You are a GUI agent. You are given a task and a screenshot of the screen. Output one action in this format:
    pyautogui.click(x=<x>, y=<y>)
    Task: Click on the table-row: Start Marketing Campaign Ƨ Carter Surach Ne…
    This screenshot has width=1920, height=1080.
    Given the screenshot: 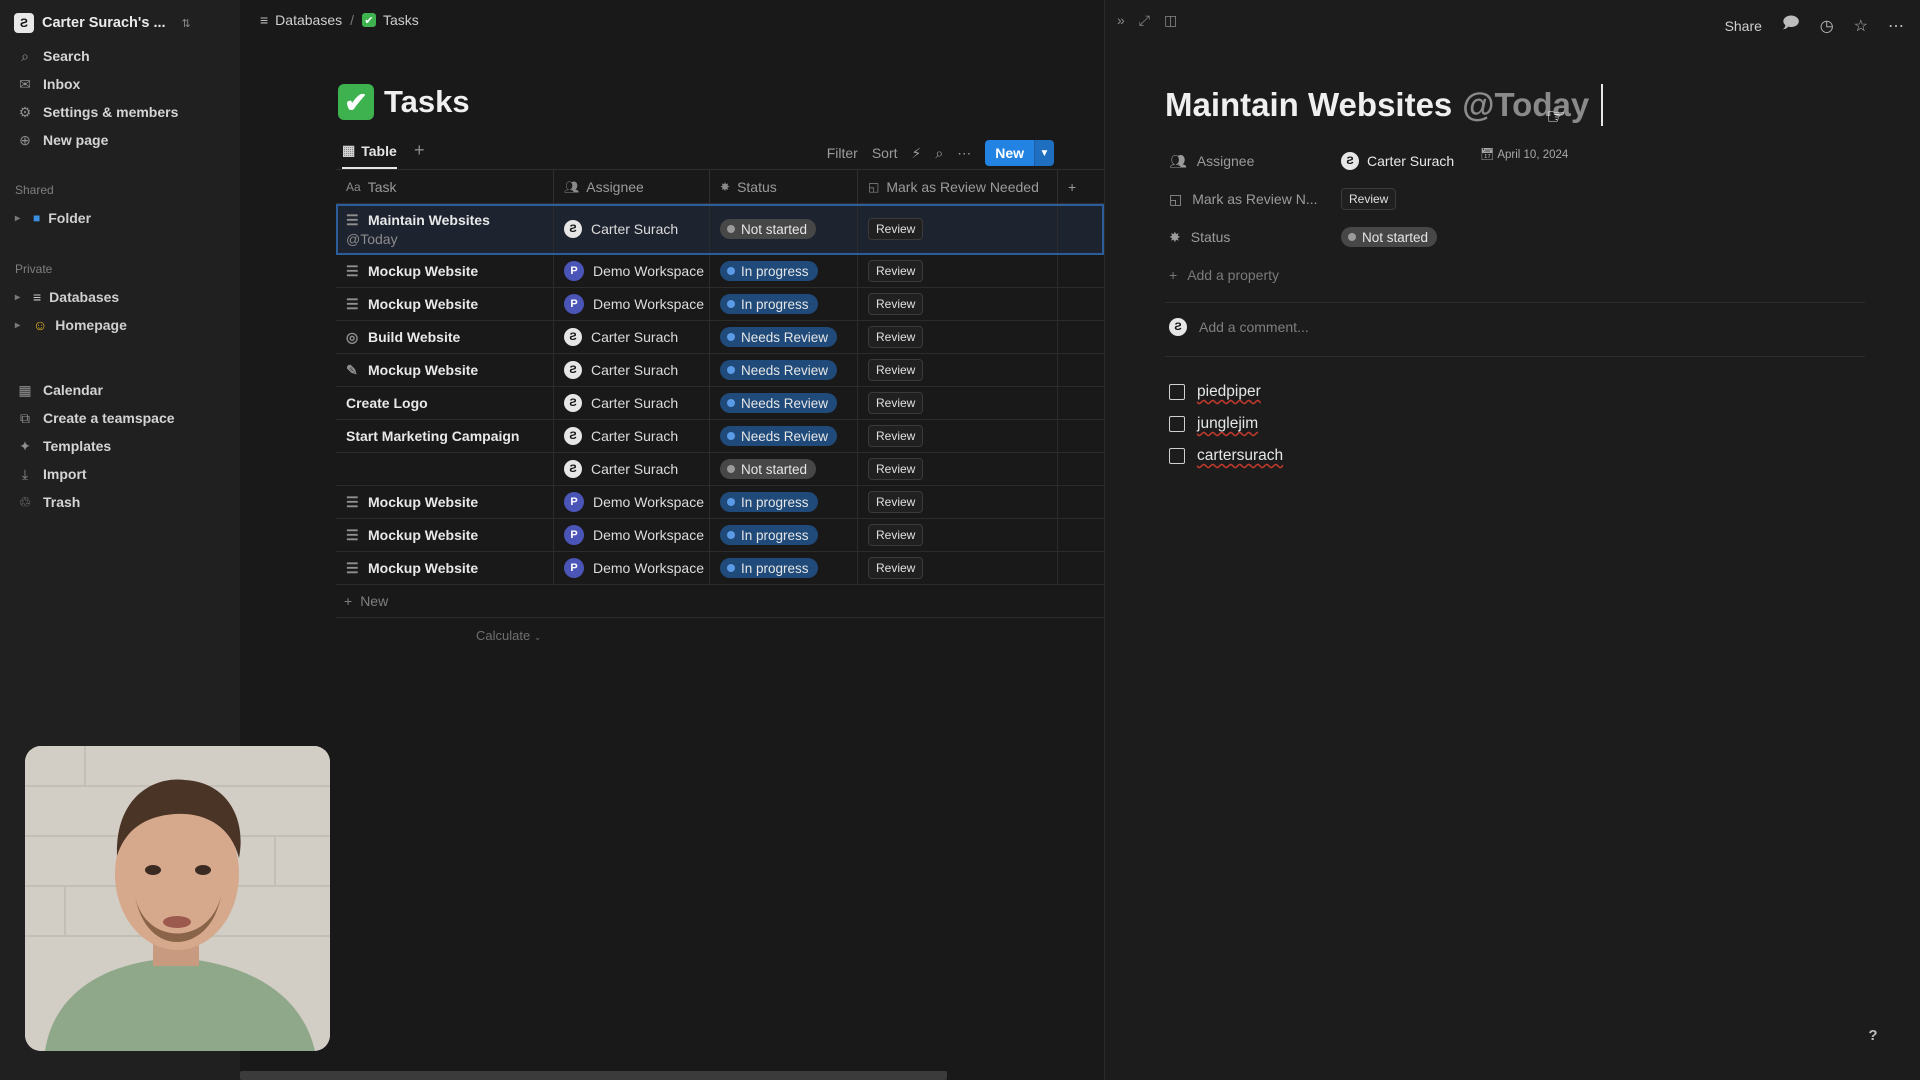 What is the action you would take?
    pyautogui.click(x=720, y=436)
    